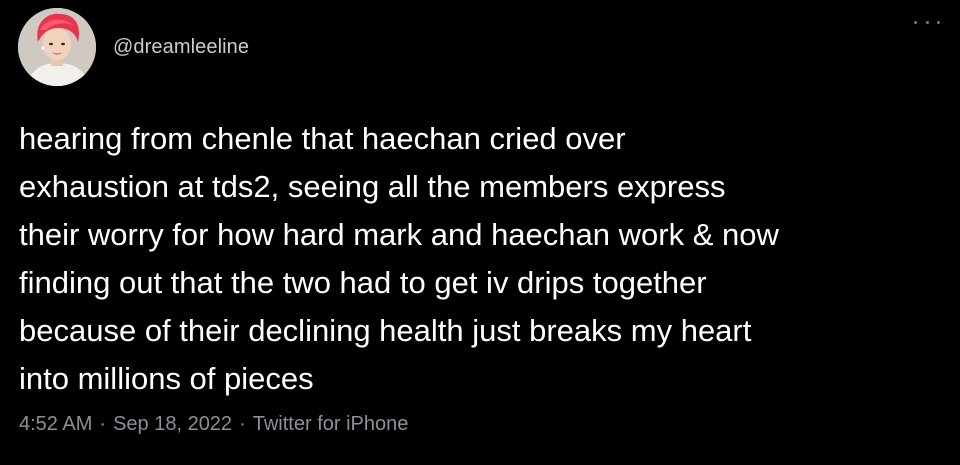  What do you see at coordinates (331, 424) in the screenshot?
I see `tweet-source: Twitter for iPhone` at bounding box center [331, 424].